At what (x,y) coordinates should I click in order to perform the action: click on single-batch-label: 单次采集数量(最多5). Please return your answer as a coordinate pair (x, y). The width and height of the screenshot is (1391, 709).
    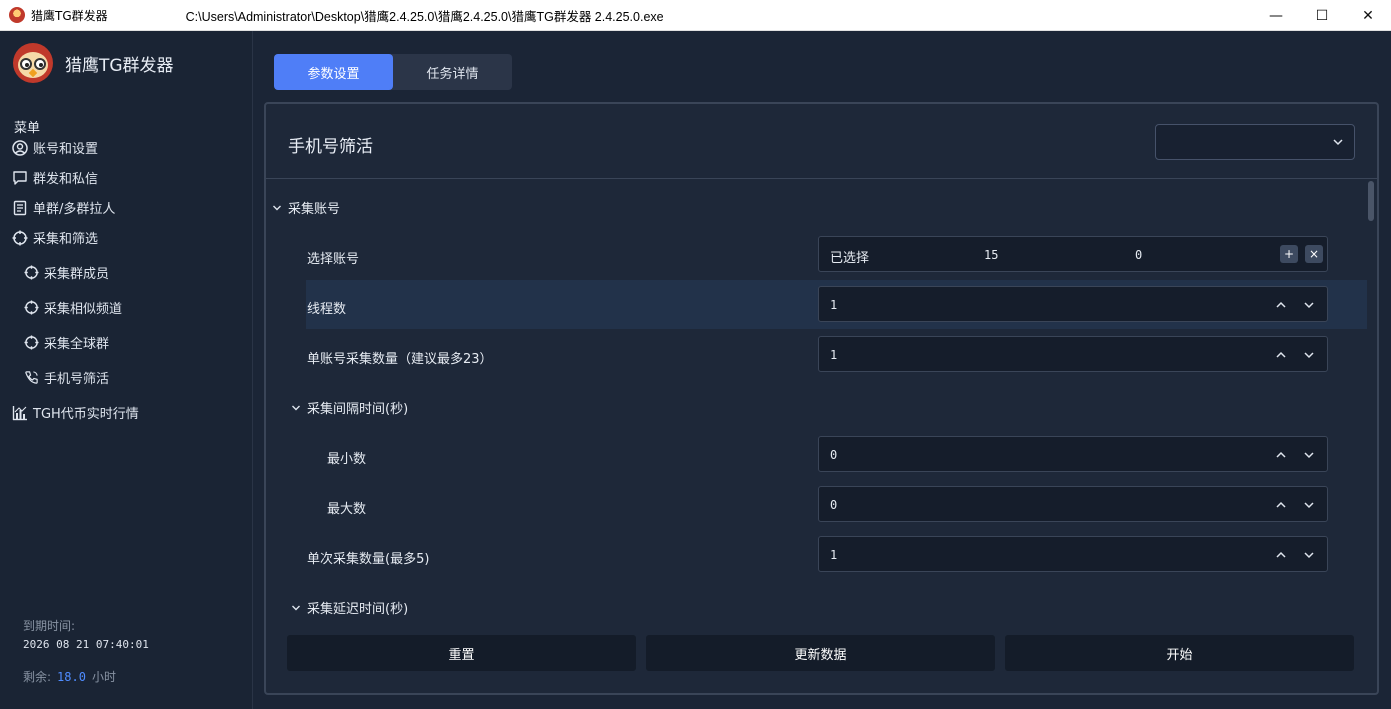
    Looking at the image, I should click on (368, 559).